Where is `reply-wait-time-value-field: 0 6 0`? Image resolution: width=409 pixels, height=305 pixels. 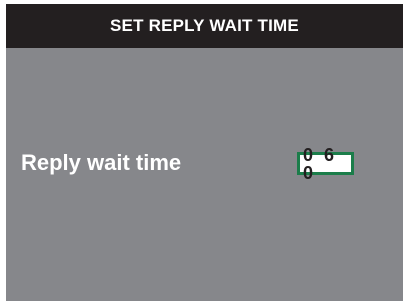 reply-wait-time-value-field: 0 6 0 is located at coordinates (325, 164).